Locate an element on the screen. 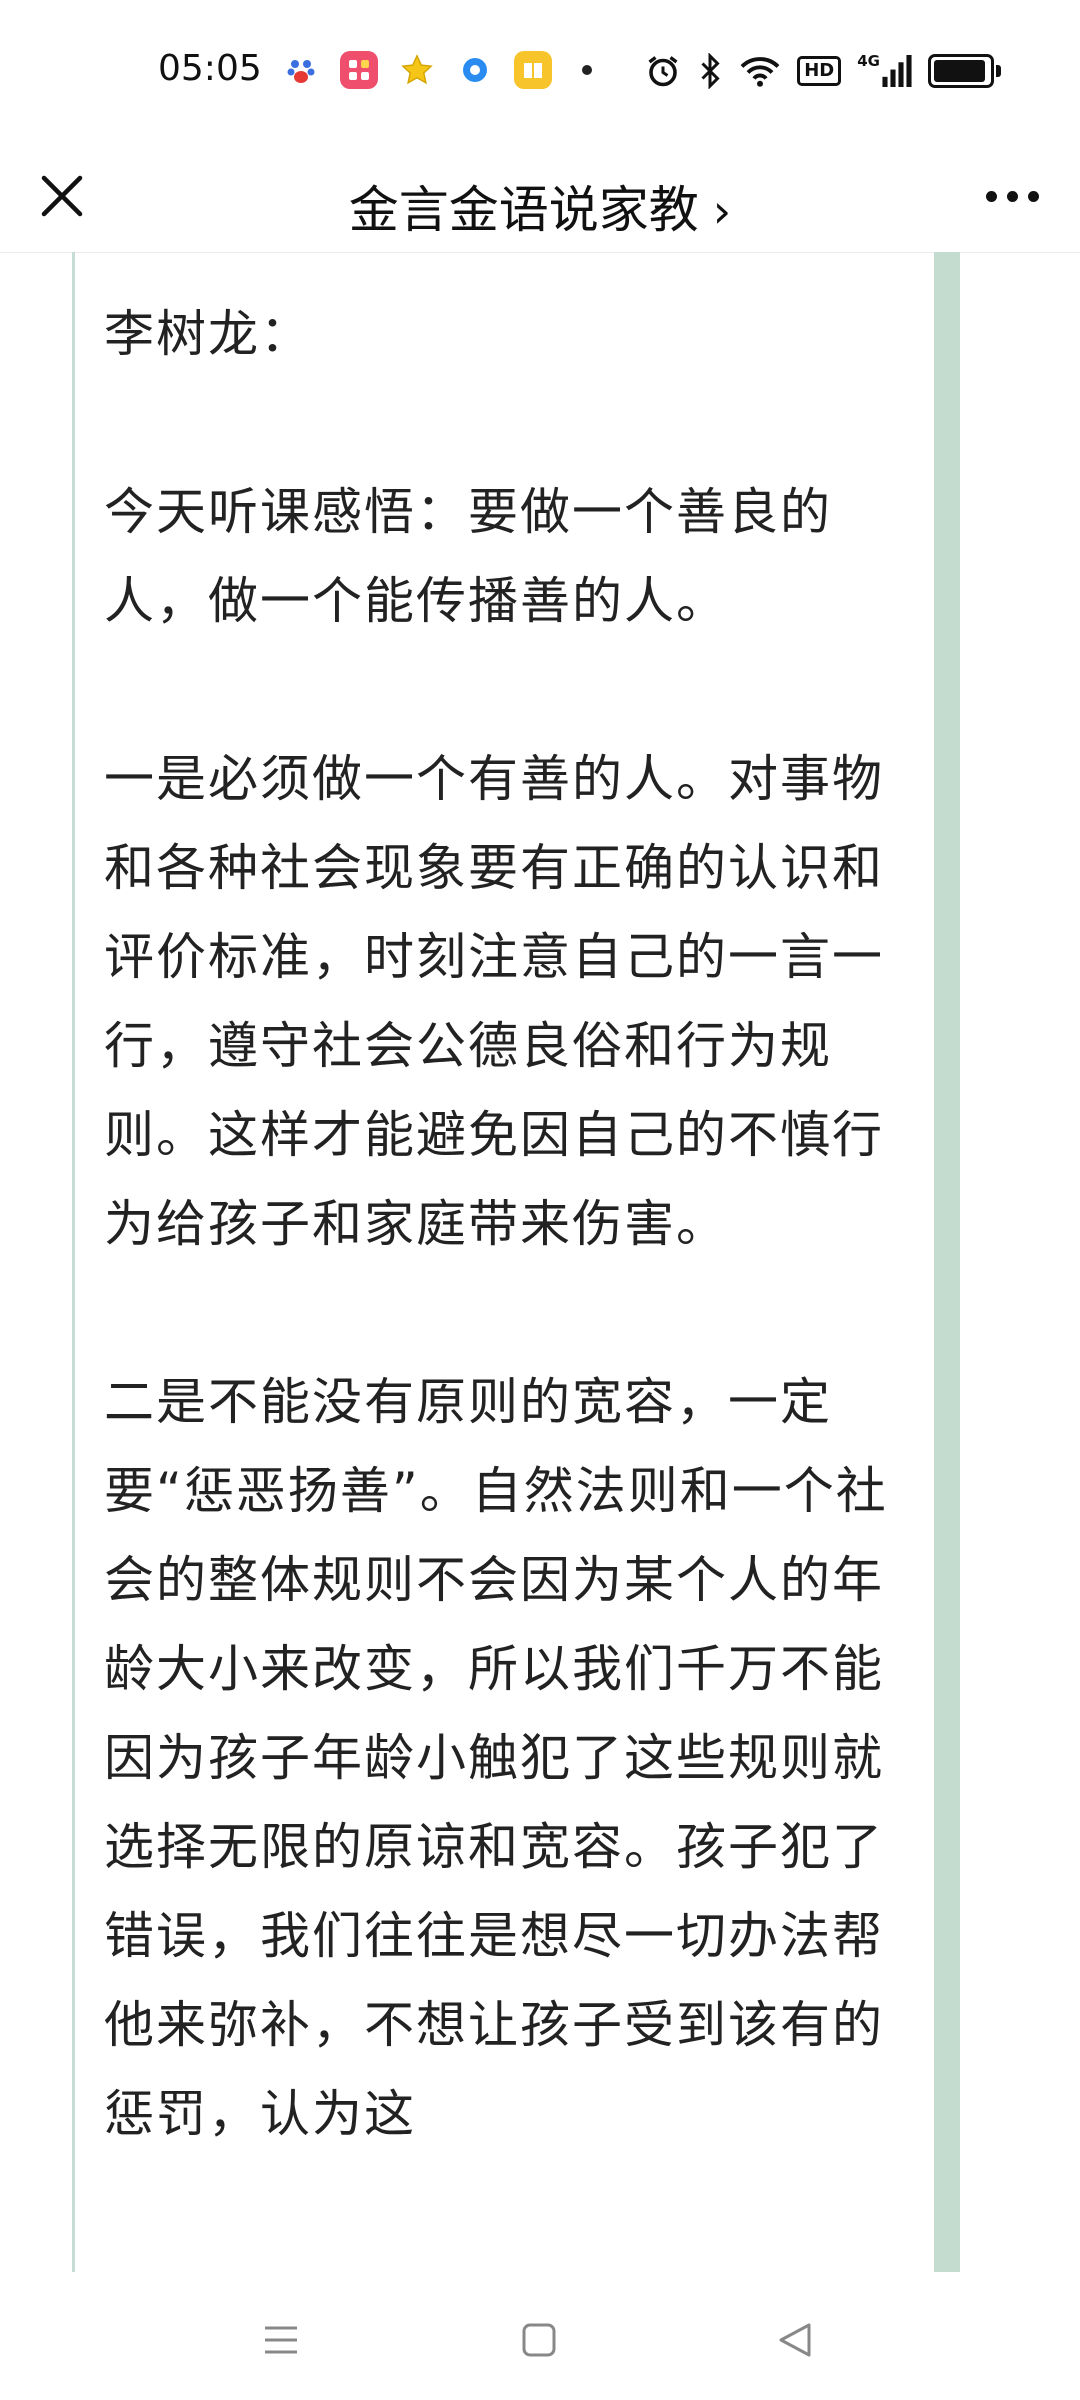  system-navigation-bar is located at coordinates (540, 2336).